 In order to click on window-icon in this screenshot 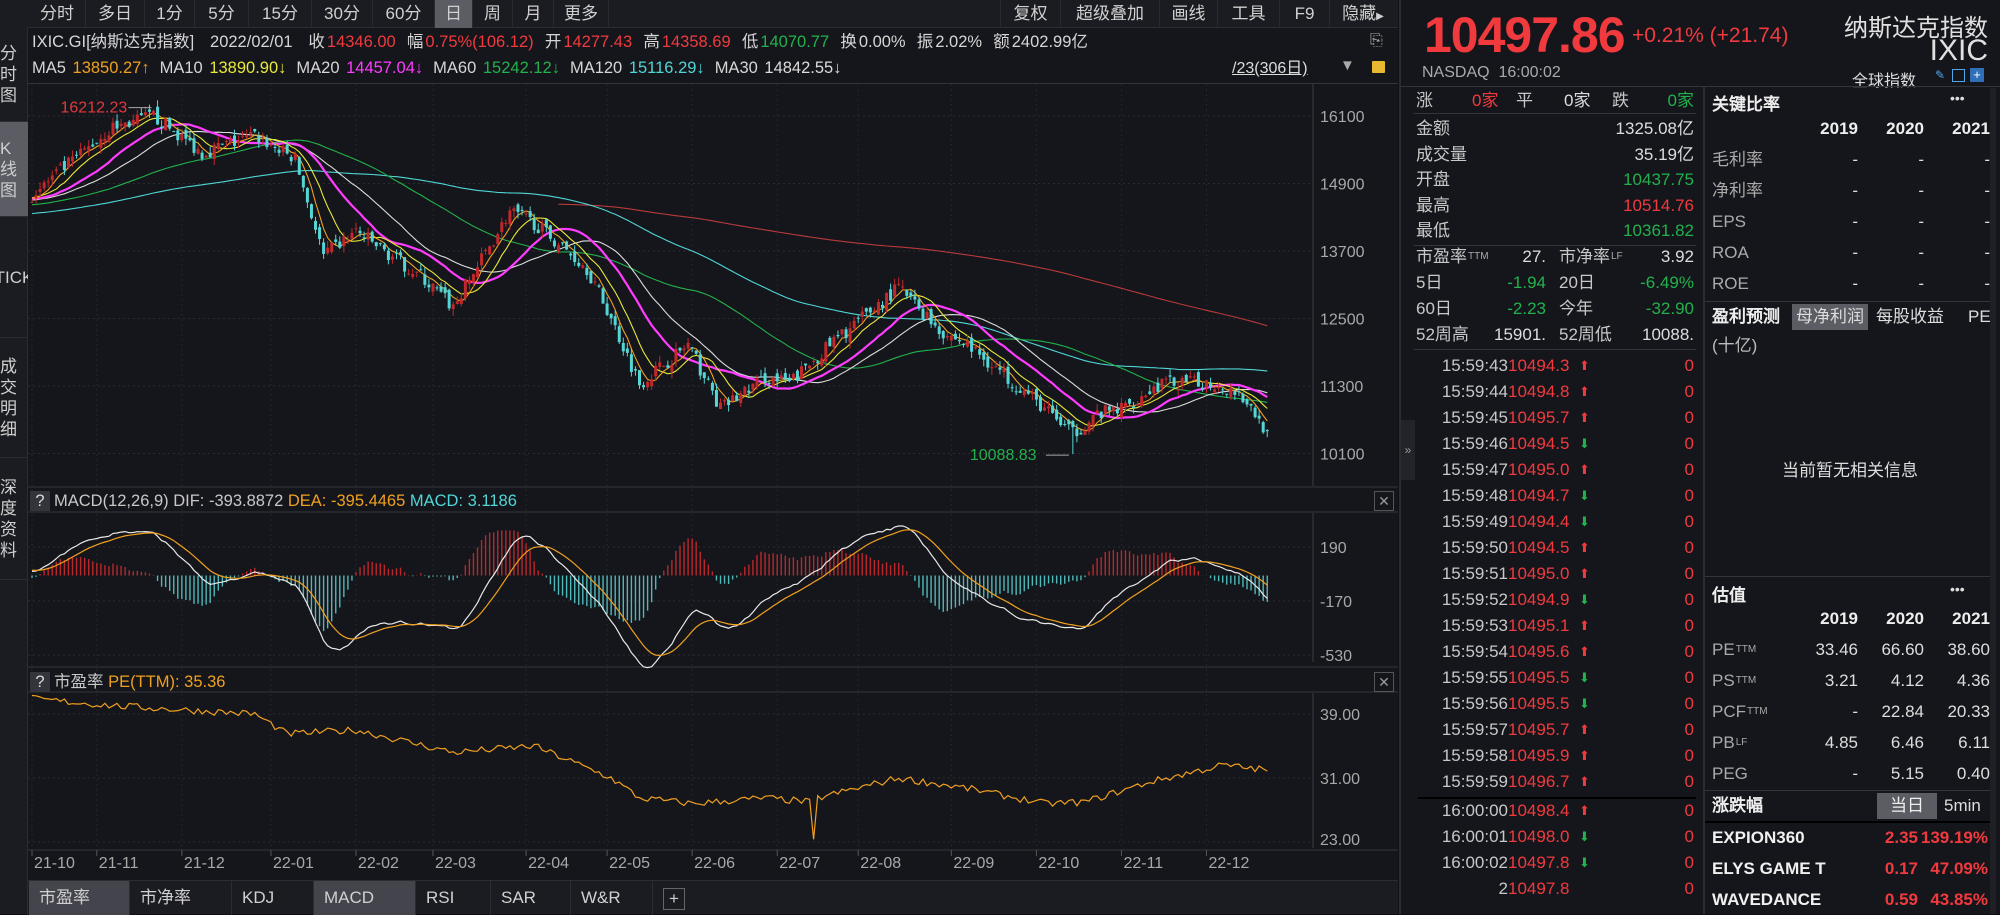, I will do `click(1958, 75)`.